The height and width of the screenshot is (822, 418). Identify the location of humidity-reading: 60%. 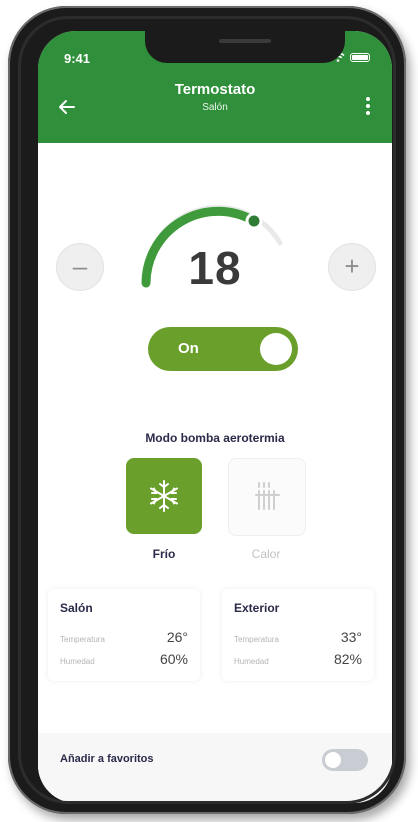
(173, 659).